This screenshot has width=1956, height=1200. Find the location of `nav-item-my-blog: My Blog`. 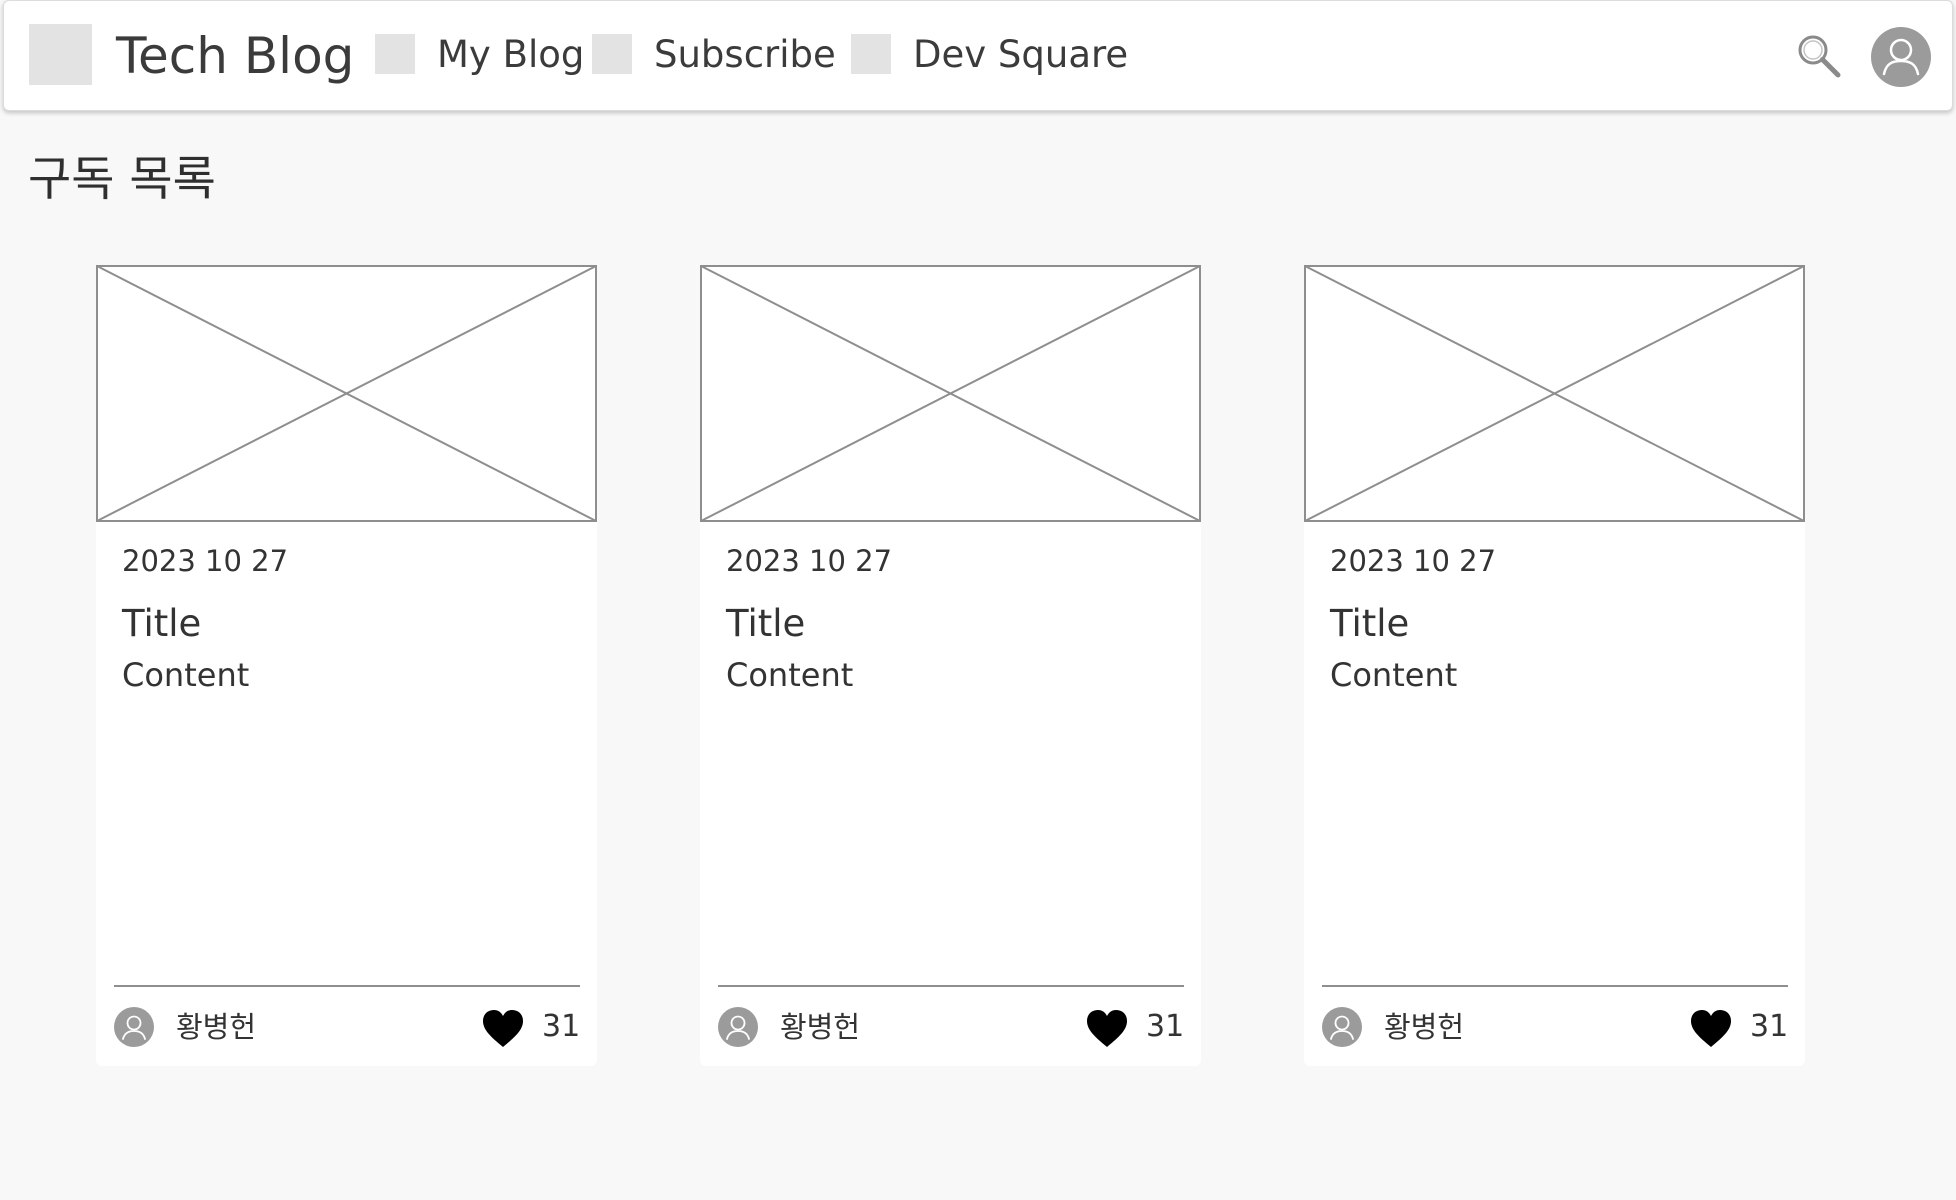

nav-item-my-blog: My Blog is located at coordinates (479, 54).